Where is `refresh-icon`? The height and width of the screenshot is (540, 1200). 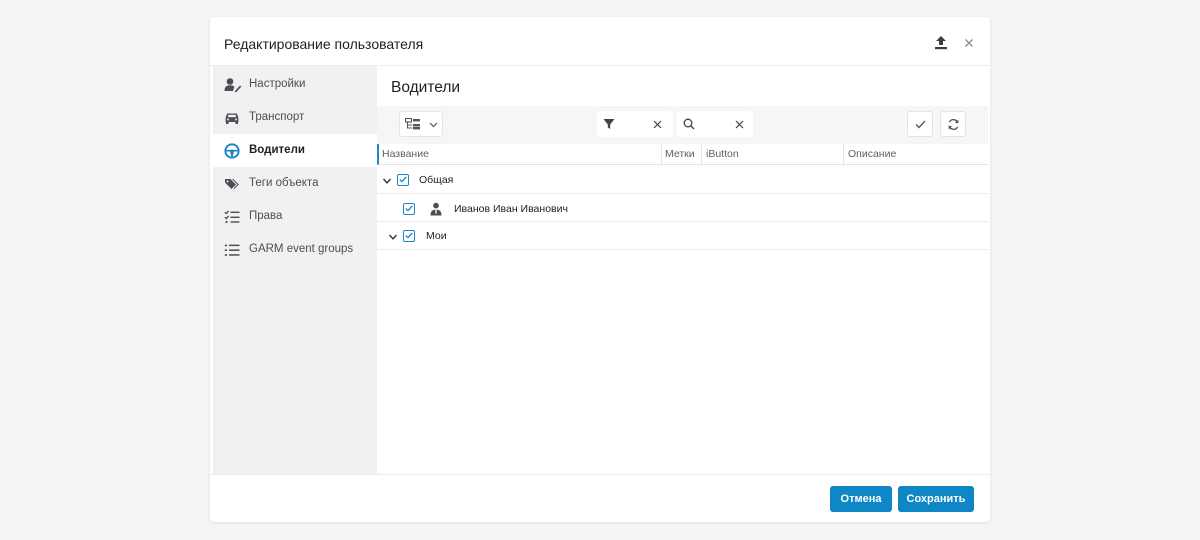 refresh-icon is located at coordinates (953, 124).